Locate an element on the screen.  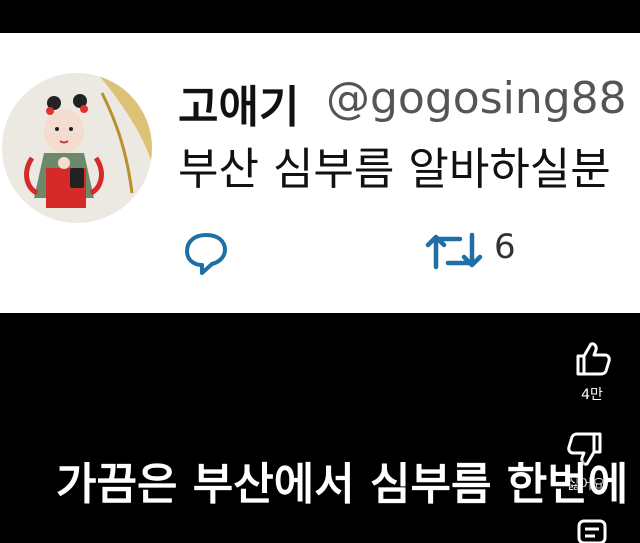
avatar-illustration is located at coordinates (77, 148).